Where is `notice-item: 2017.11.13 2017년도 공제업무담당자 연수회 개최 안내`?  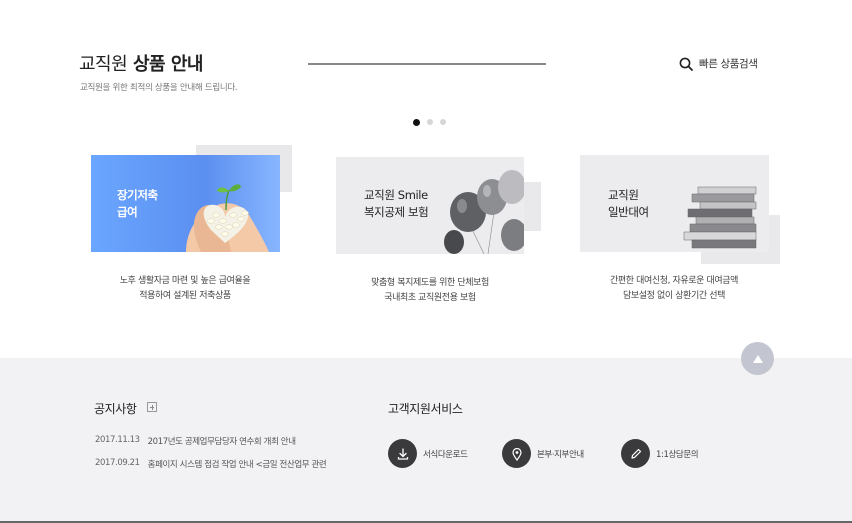 notice-item: 2017.11.13 2017년도 공제업무담당자 연수회 개최 안내 is located at coordinates (195, 441).